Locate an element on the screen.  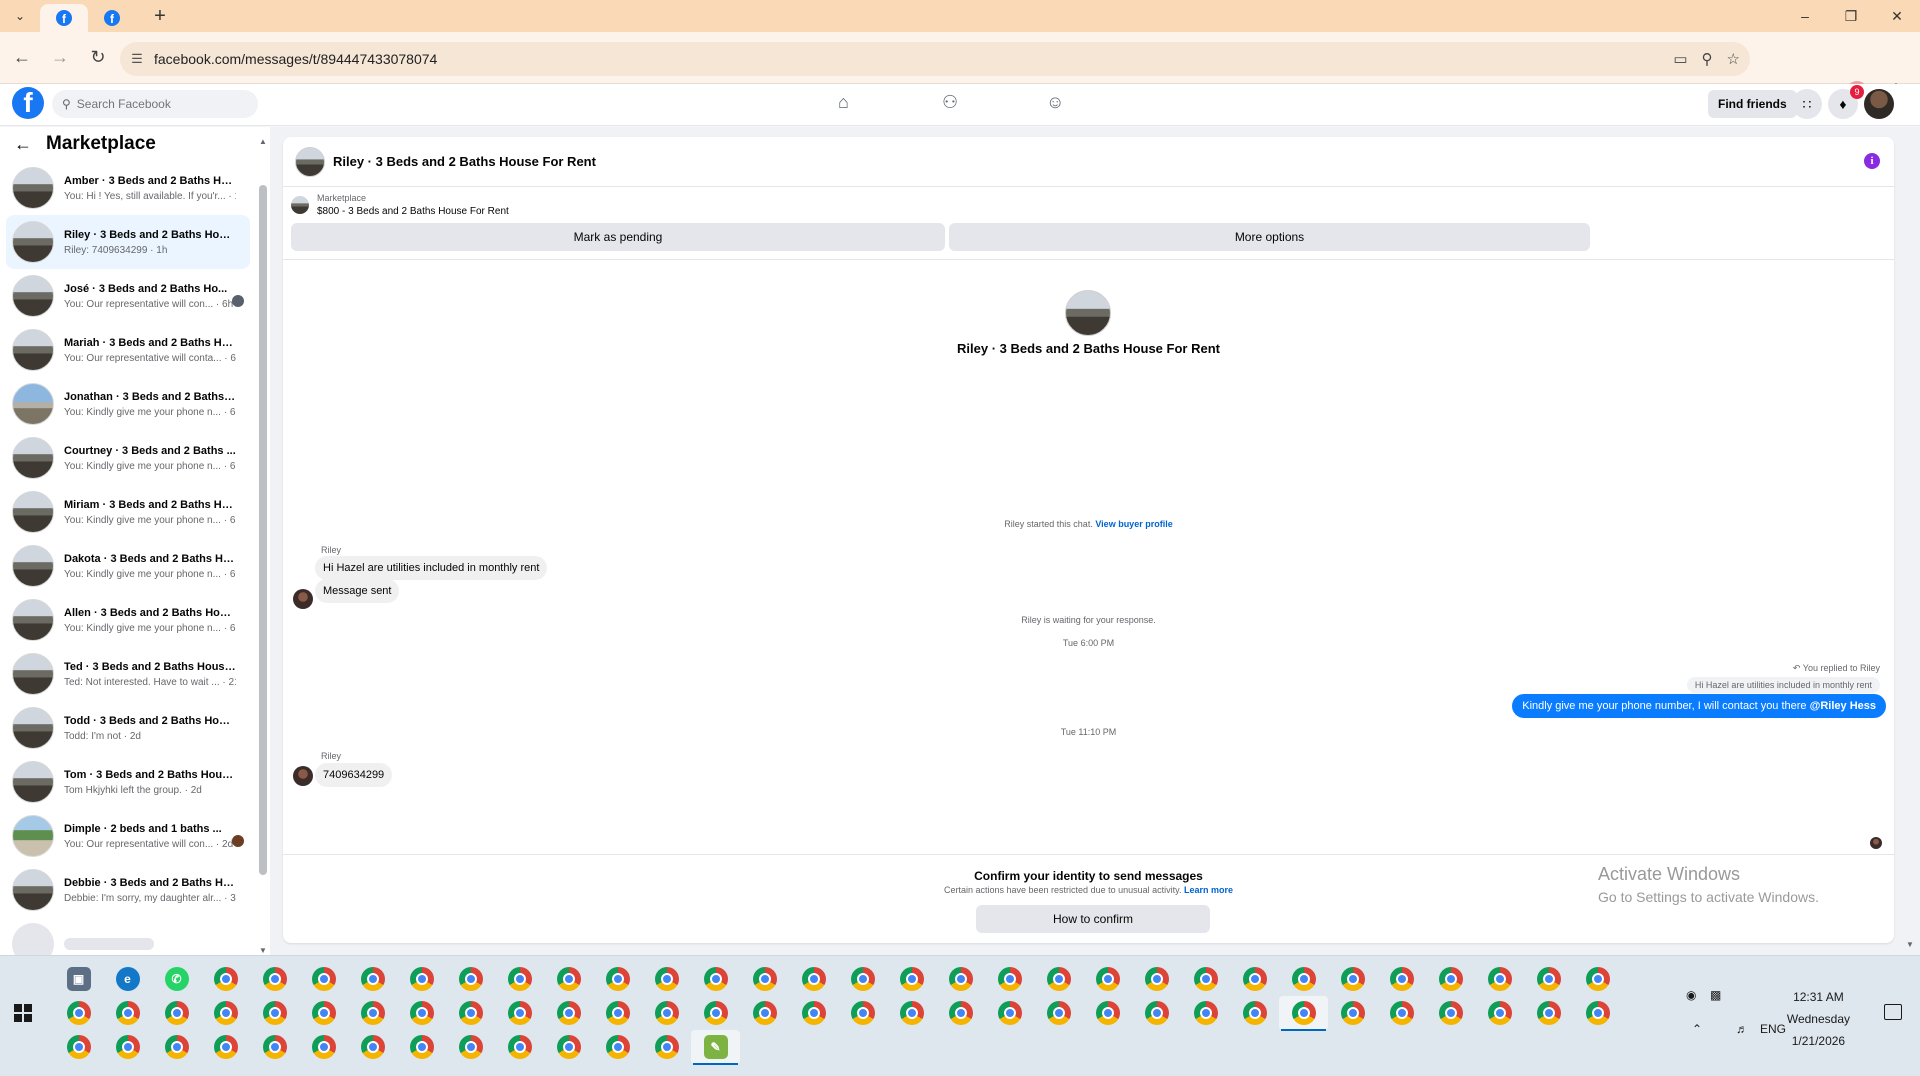
scroll-down-icon: ▼ is located at coordinates (263, 950).